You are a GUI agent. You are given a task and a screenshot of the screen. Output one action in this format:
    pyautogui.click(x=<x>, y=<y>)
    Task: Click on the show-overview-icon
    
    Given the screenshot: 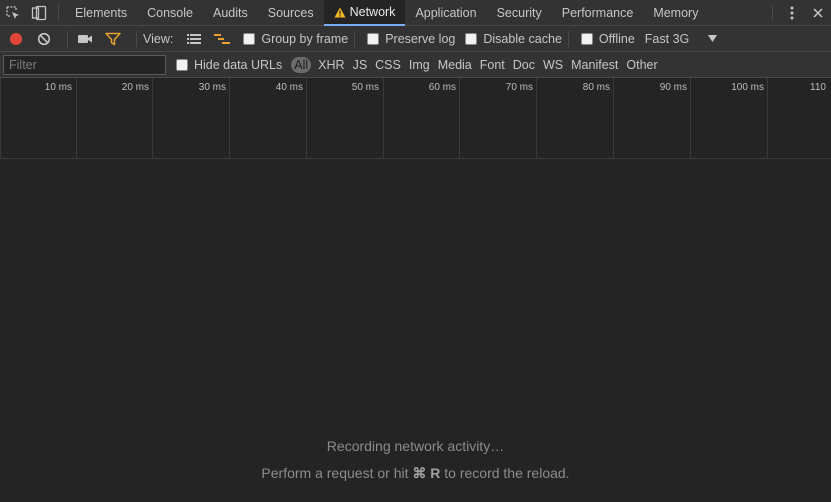 What is the action you would take?
    pyautogui.click(x=222, y=39)
    